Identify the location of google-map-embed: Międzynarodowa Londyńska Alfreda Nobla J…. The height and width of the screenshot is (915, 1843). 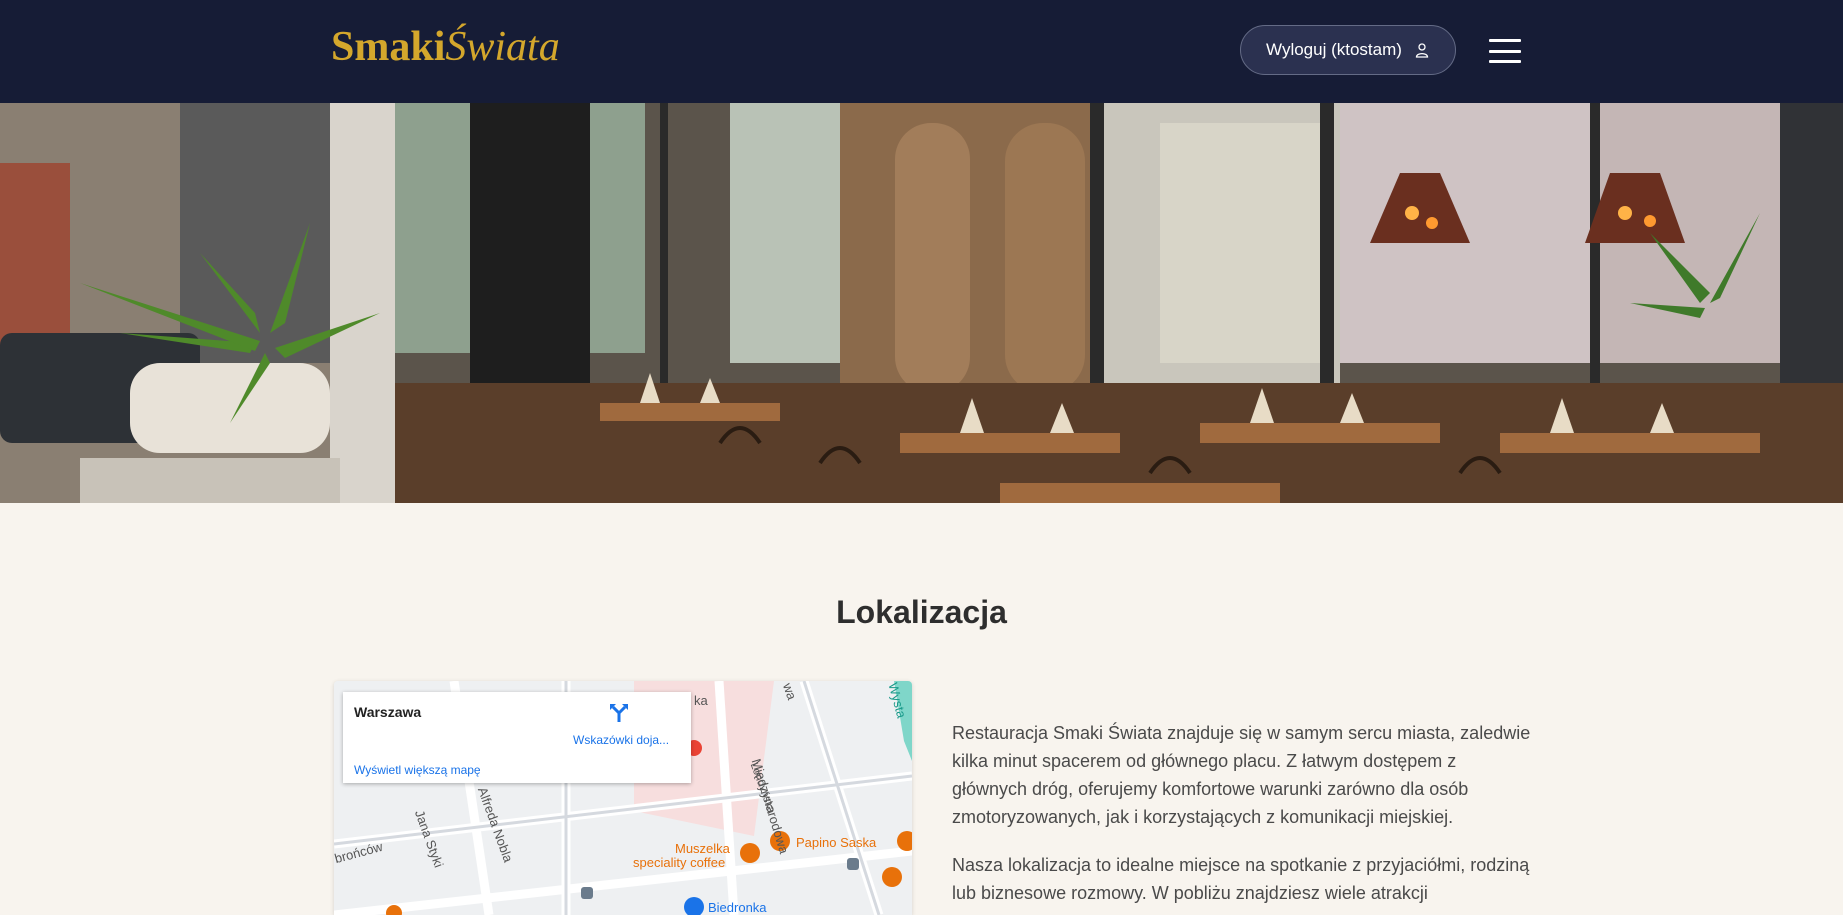
(623, 798).